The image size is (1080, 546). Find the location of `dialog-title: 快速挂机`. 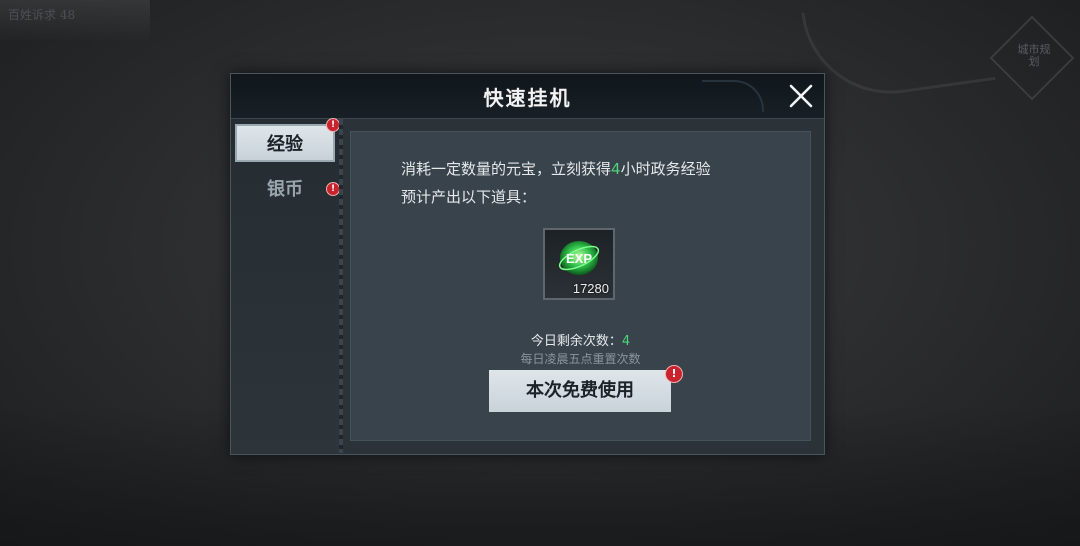

dialog-title: 快速挂机 is located at coordinates (527, 98).